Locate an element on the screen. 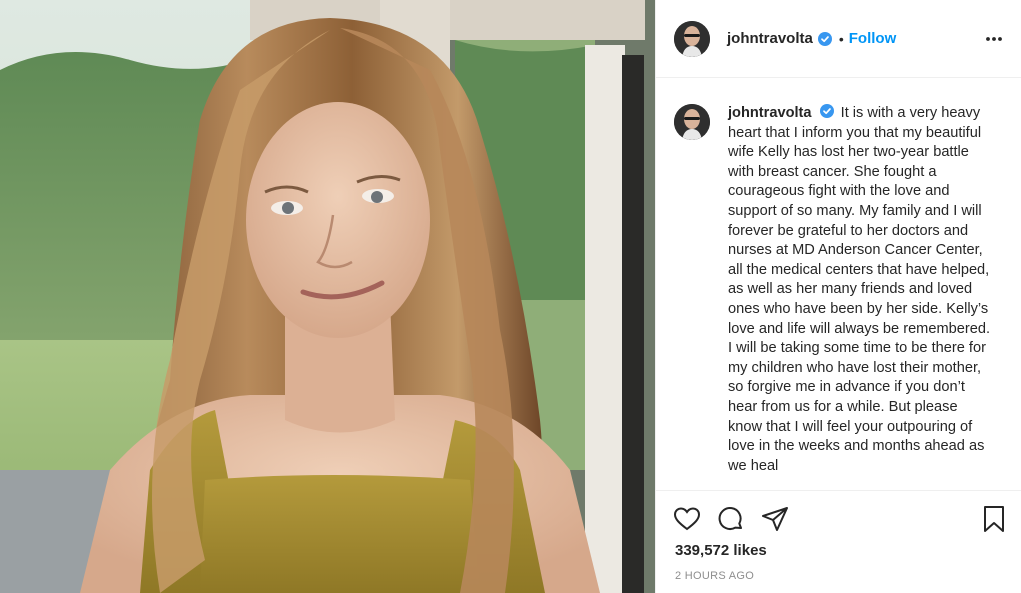 The width and height of the screenshot is (1021, 593). avatar is located at coordinates (692, 38).